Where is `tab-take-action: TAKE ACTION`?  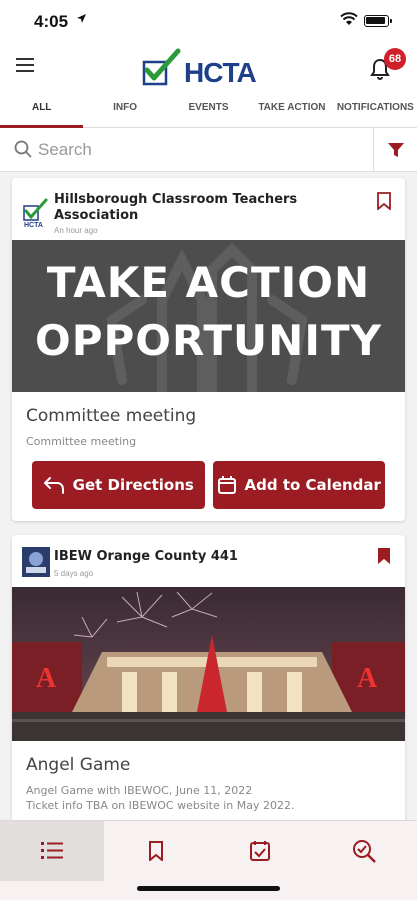
tab-take-action: TAKE ACTION is located at coordinates (291, 109).